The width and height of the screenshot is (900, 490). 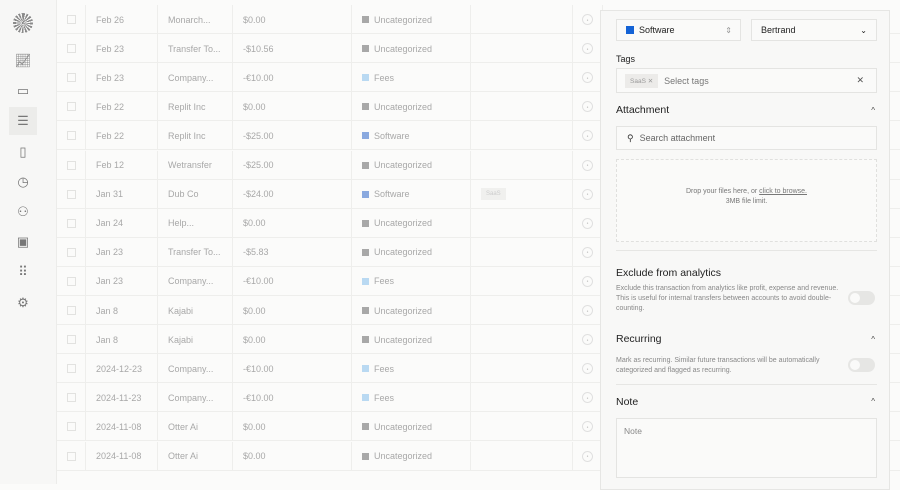 I want to click on tag-chip: SaaS ✕, so click(x=642, y=80).